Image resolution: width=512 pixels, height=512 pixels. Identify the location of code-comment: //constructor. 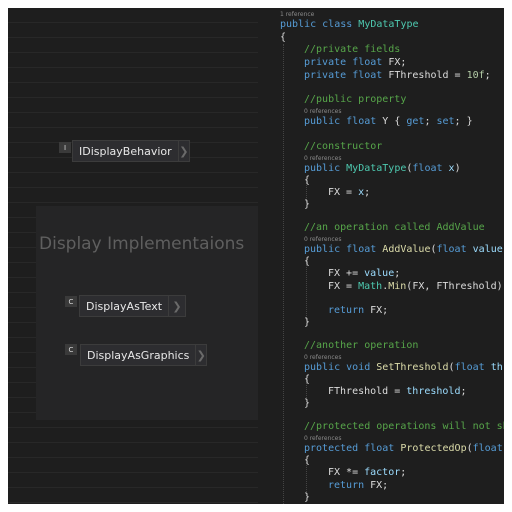
(343, 146).